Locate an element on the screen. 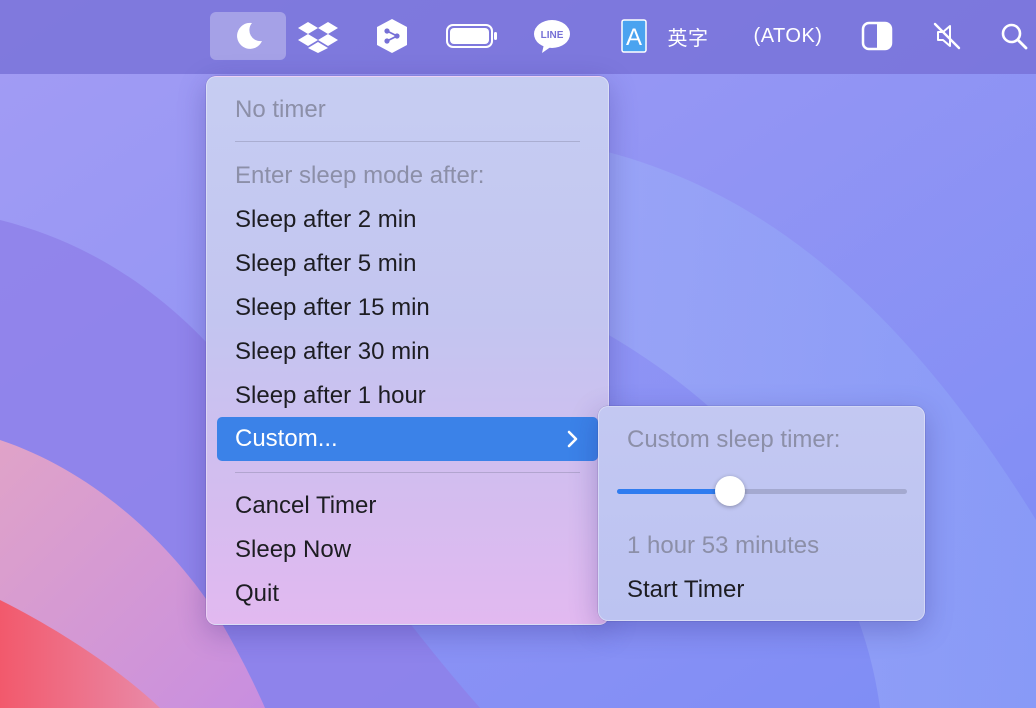 The image size is (1036, 708). svg-text: A is located at coordinates (634, 37).